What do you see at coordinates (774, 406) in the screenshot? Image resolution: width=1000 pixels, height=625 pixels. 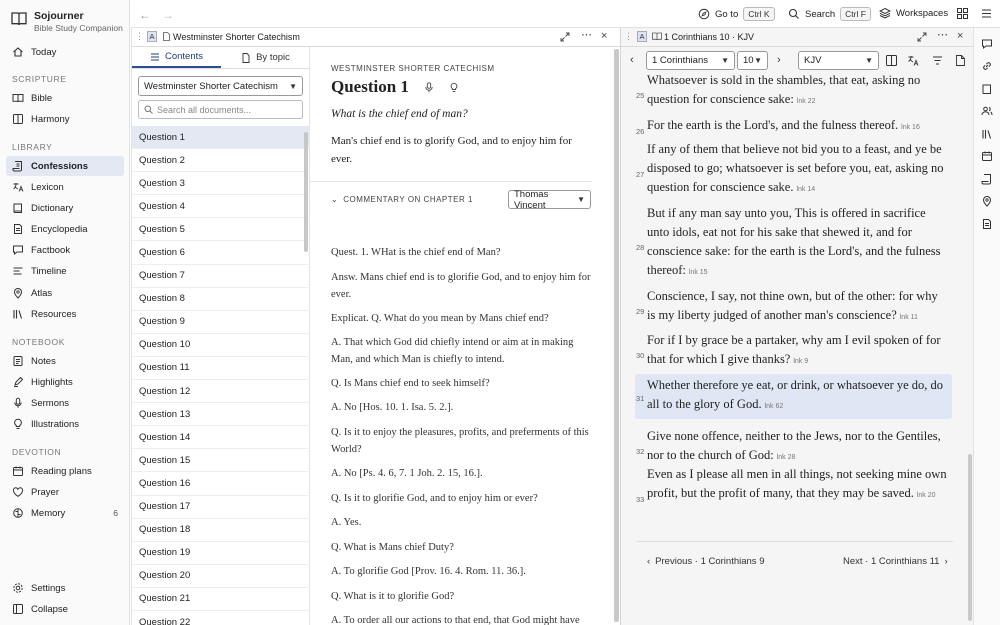 I see `cross-reference-count: lnk 62` at bounding box center [774, 406].